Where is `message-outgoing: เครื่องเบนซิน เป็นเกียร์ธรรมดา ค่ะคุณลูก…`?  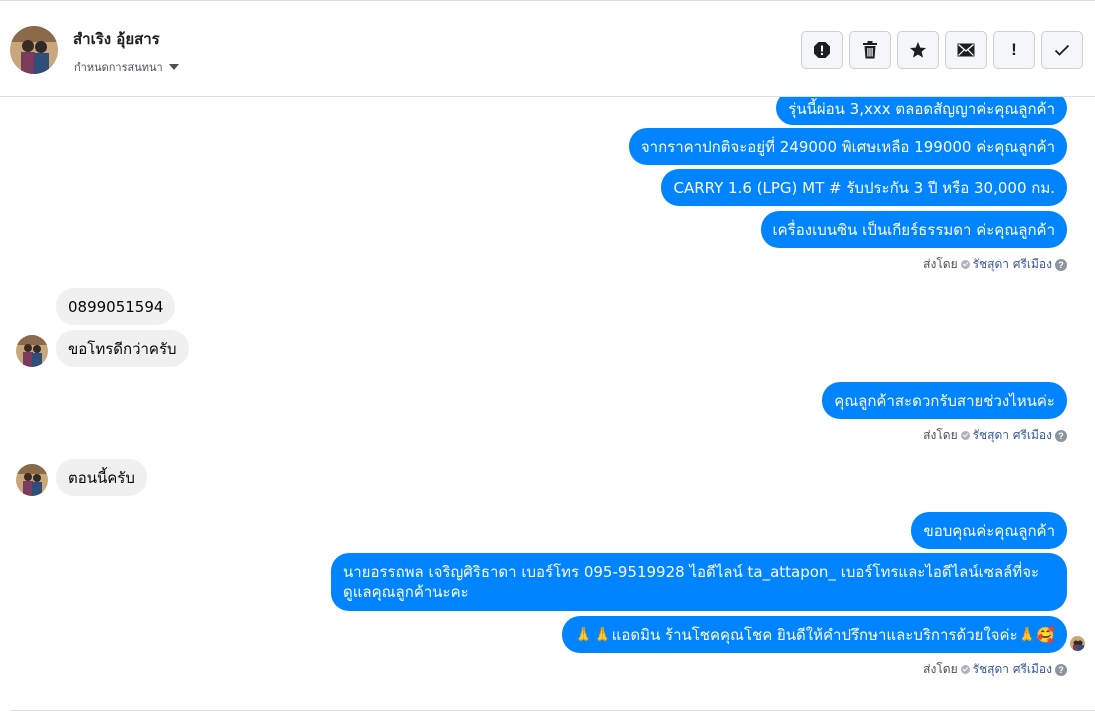
message-outgoing: เครื่องเบนซิน เป็นเกียร์ธรรมดา ค่ะคุณลูก… is located at coordinates (913, 229).